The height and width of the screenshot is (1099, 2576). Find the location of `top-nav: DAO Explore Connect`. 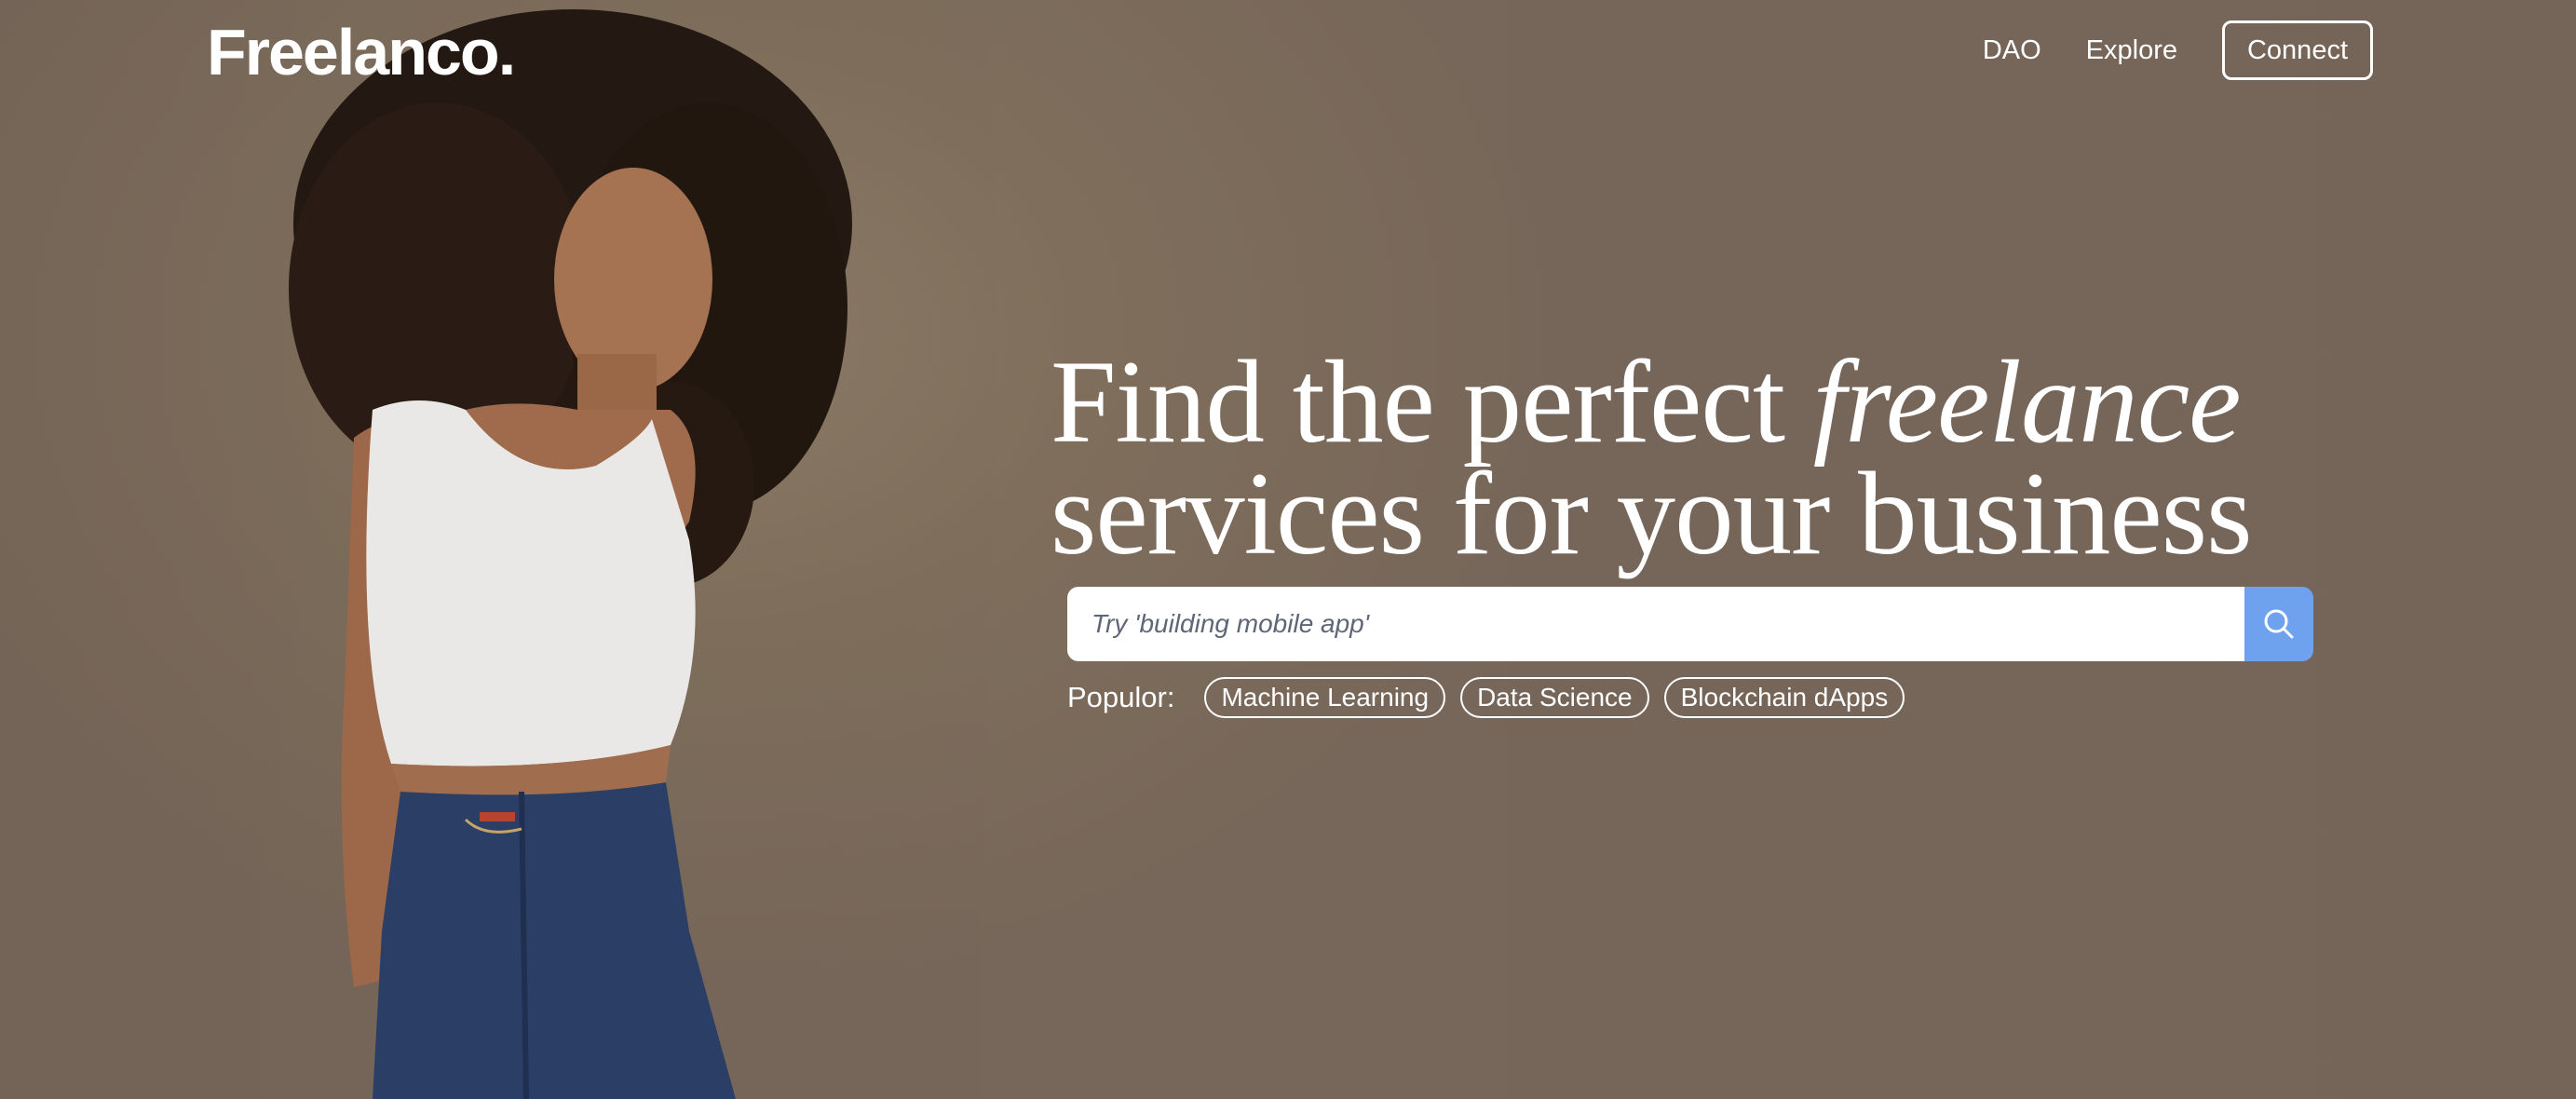

top-nav: DAO Explore Connect is located at coordinates (2178, 50).